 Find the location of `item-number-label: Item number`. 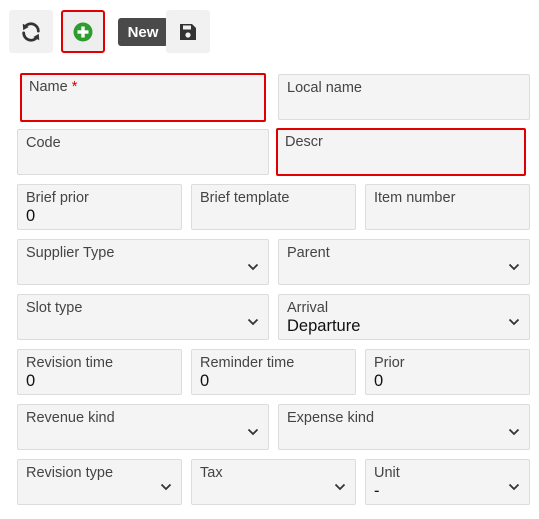

item-number-label: Item number is located at coordinates (415, 198).